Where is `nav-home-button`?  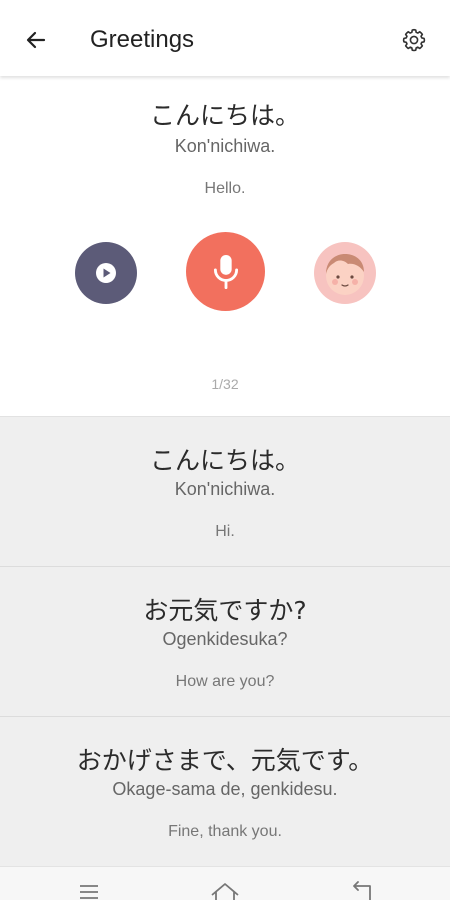 nav-home-button is located at coordinates (225, 890).